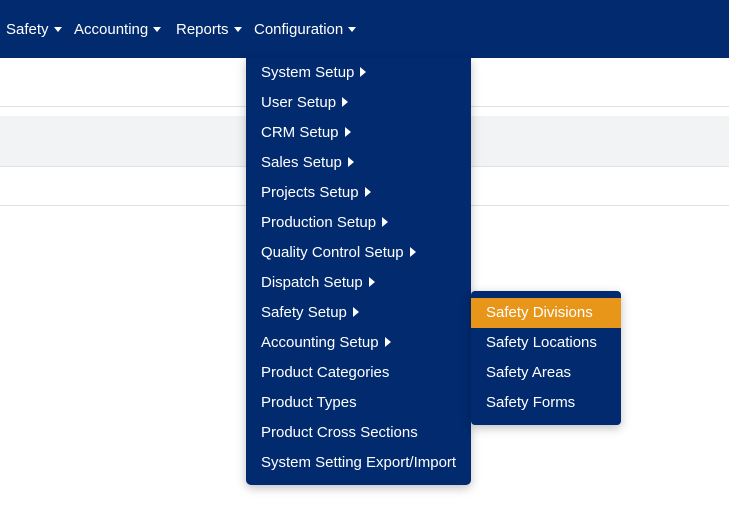 The width and height of the screenshot is (729, 519). Describe the element at coordinates (301, 162) in the screenshot. I see `menu-item-label: Sales Setup` at that location.